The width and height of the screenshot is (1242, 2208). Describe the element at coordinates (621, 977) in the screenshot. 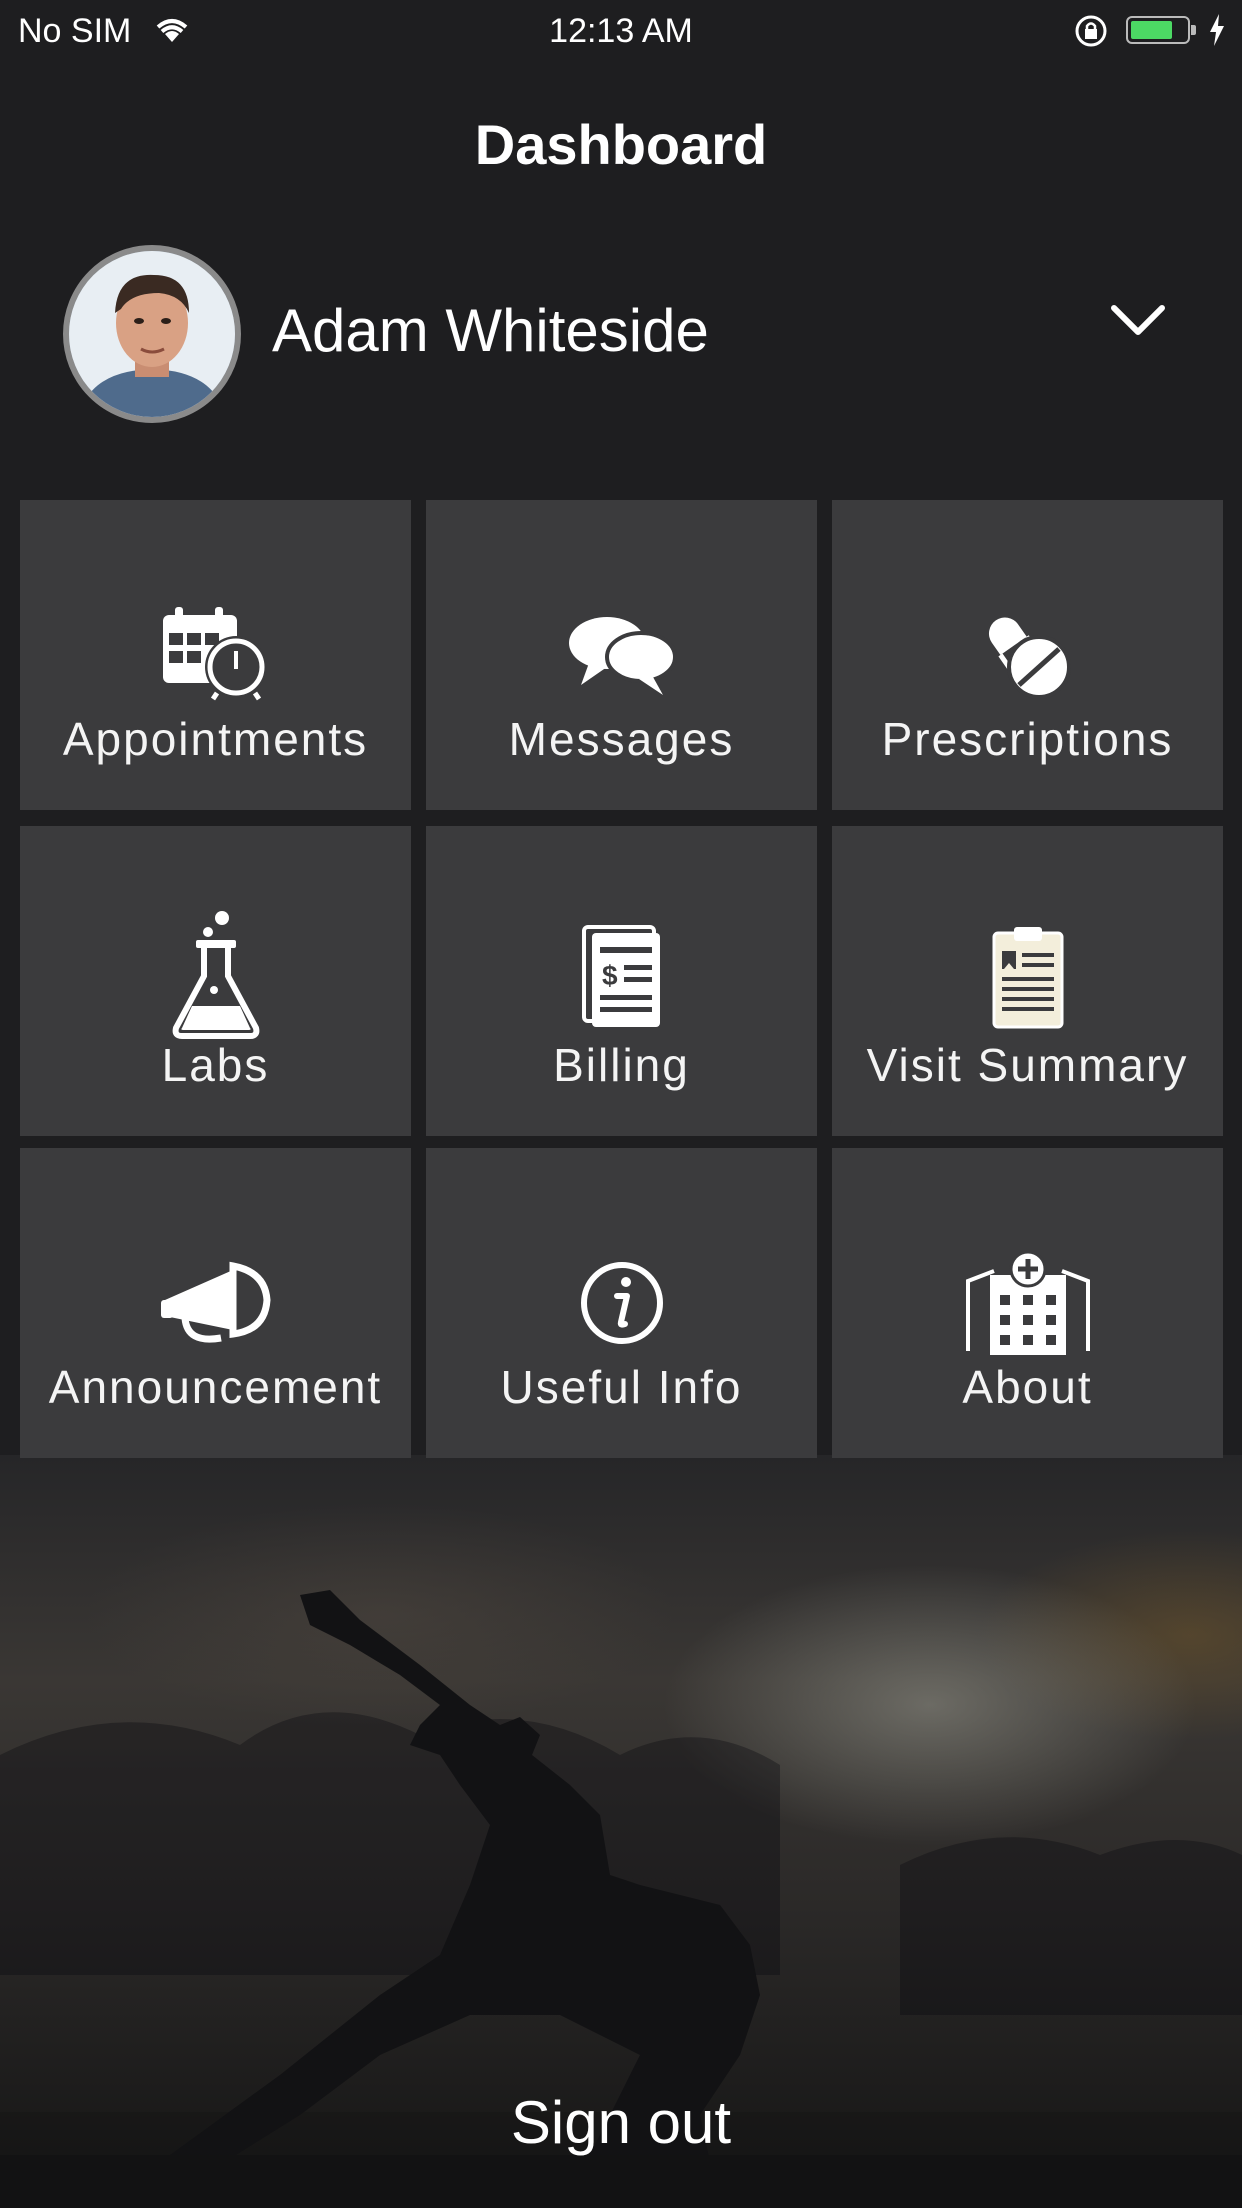

I see `bill-icon: $` at that location.